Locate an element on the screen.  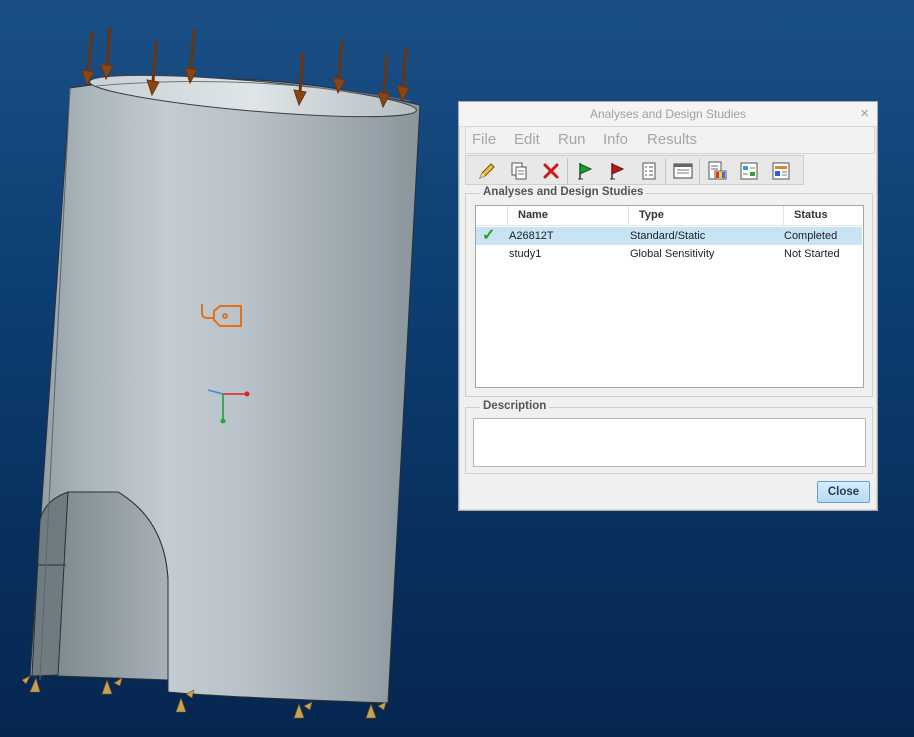
column-type: Type is located at coordinates (706, 215).